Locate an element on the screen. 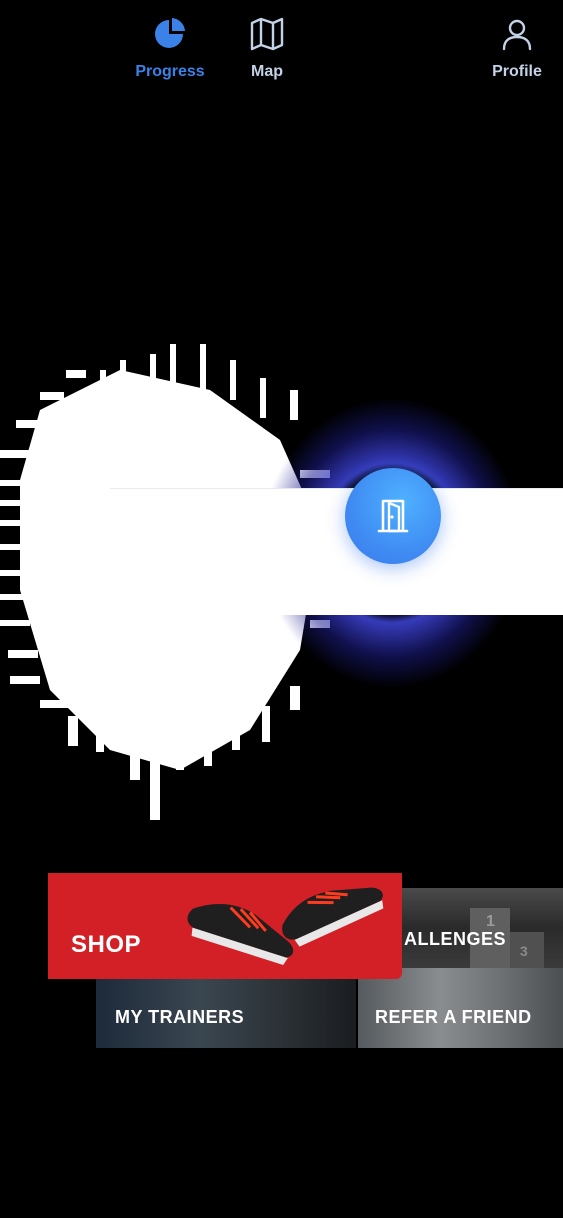  shop-tile: SHOP is located at coordinates (225, 926).